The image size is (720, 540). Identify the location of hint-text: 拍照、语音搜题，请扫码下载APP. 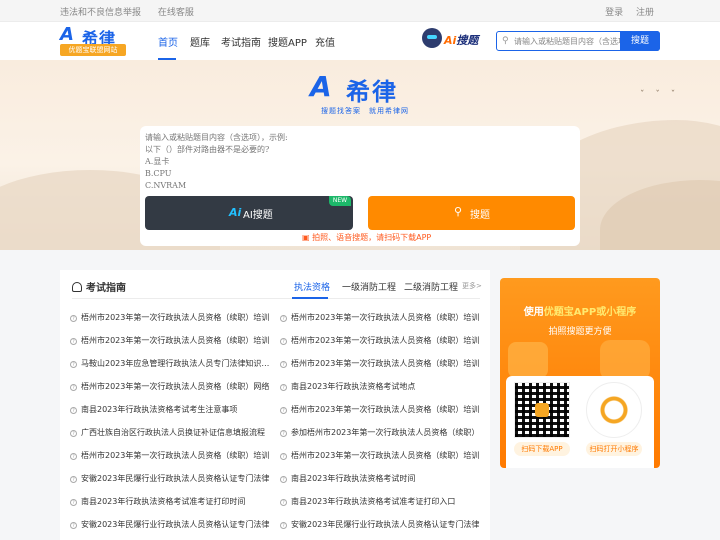
(372, 237).